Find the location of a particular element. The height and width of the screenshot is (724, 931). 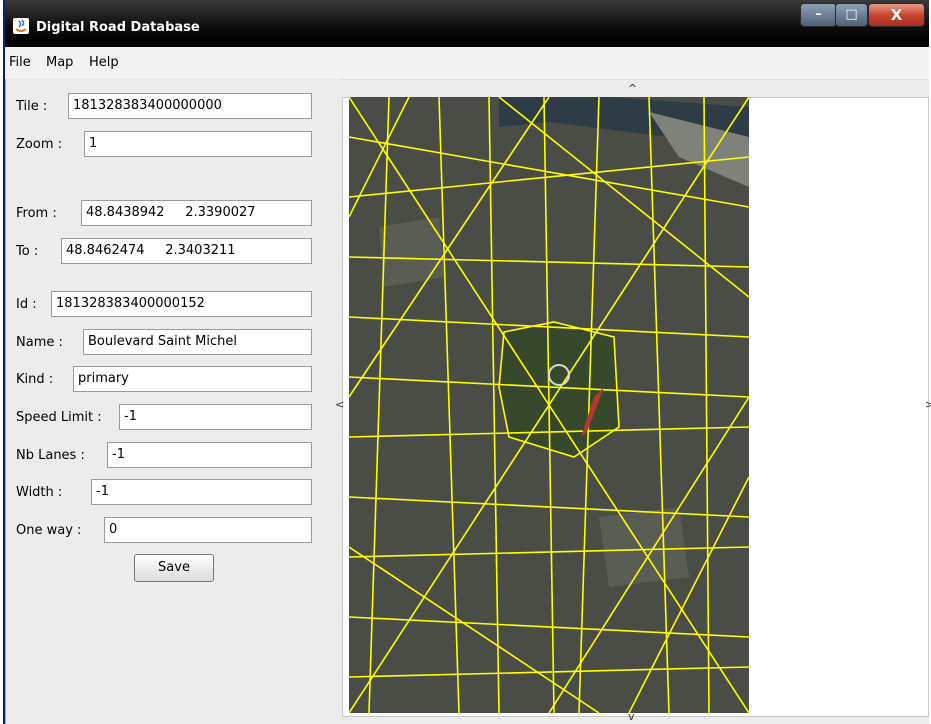

zoom-field: 1 is located at coordinates (198, 144).